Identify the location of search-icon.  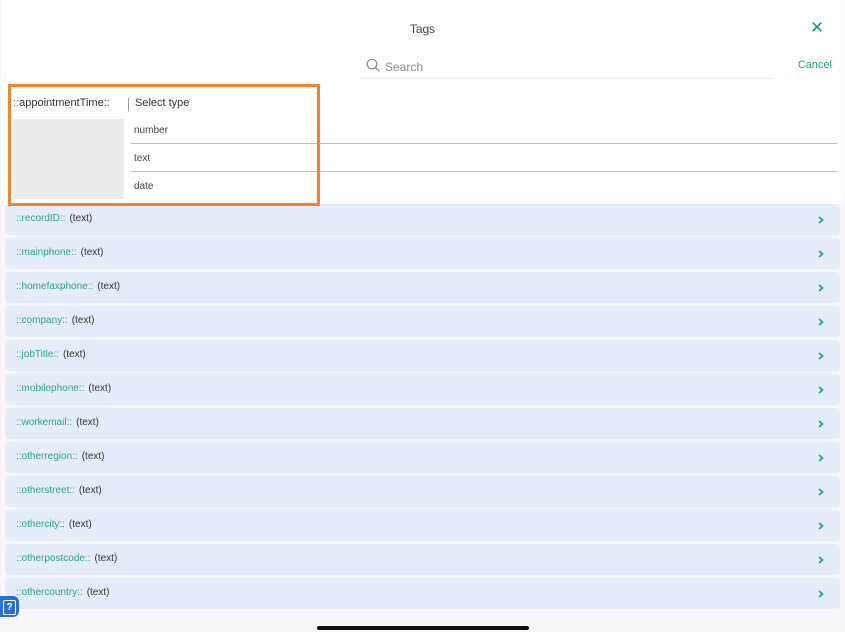
(373, 65).